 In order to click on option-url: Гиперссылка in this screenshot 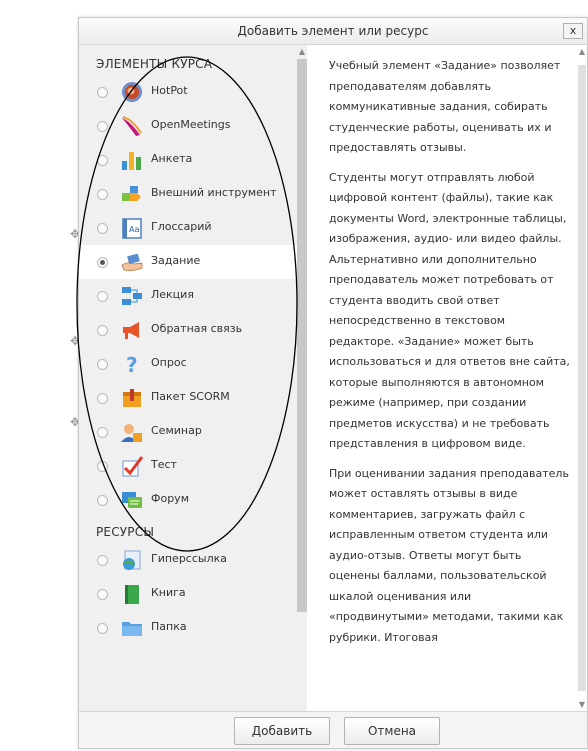, I will do `click(188, 560)`.